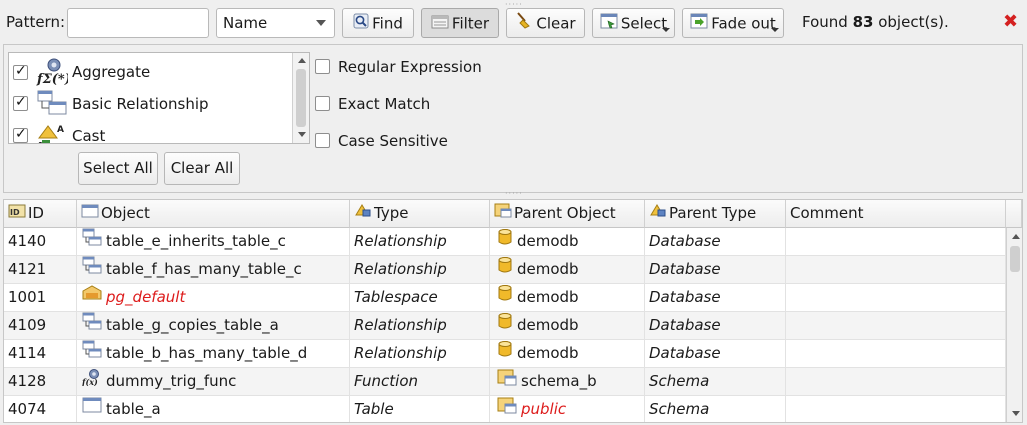 The image size is (1027, 425). What do you see at coordinates (52, 105) in the screenshot?
I see `basic-relationship-icon` at bounding box center [52, 105].